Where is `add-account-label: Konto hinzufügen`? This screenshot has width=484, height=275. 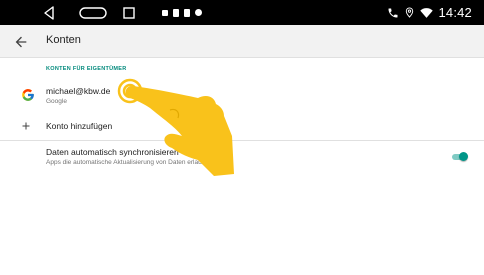 add-account-label: Konto hinzufügen is located at coordinates (79, 126).